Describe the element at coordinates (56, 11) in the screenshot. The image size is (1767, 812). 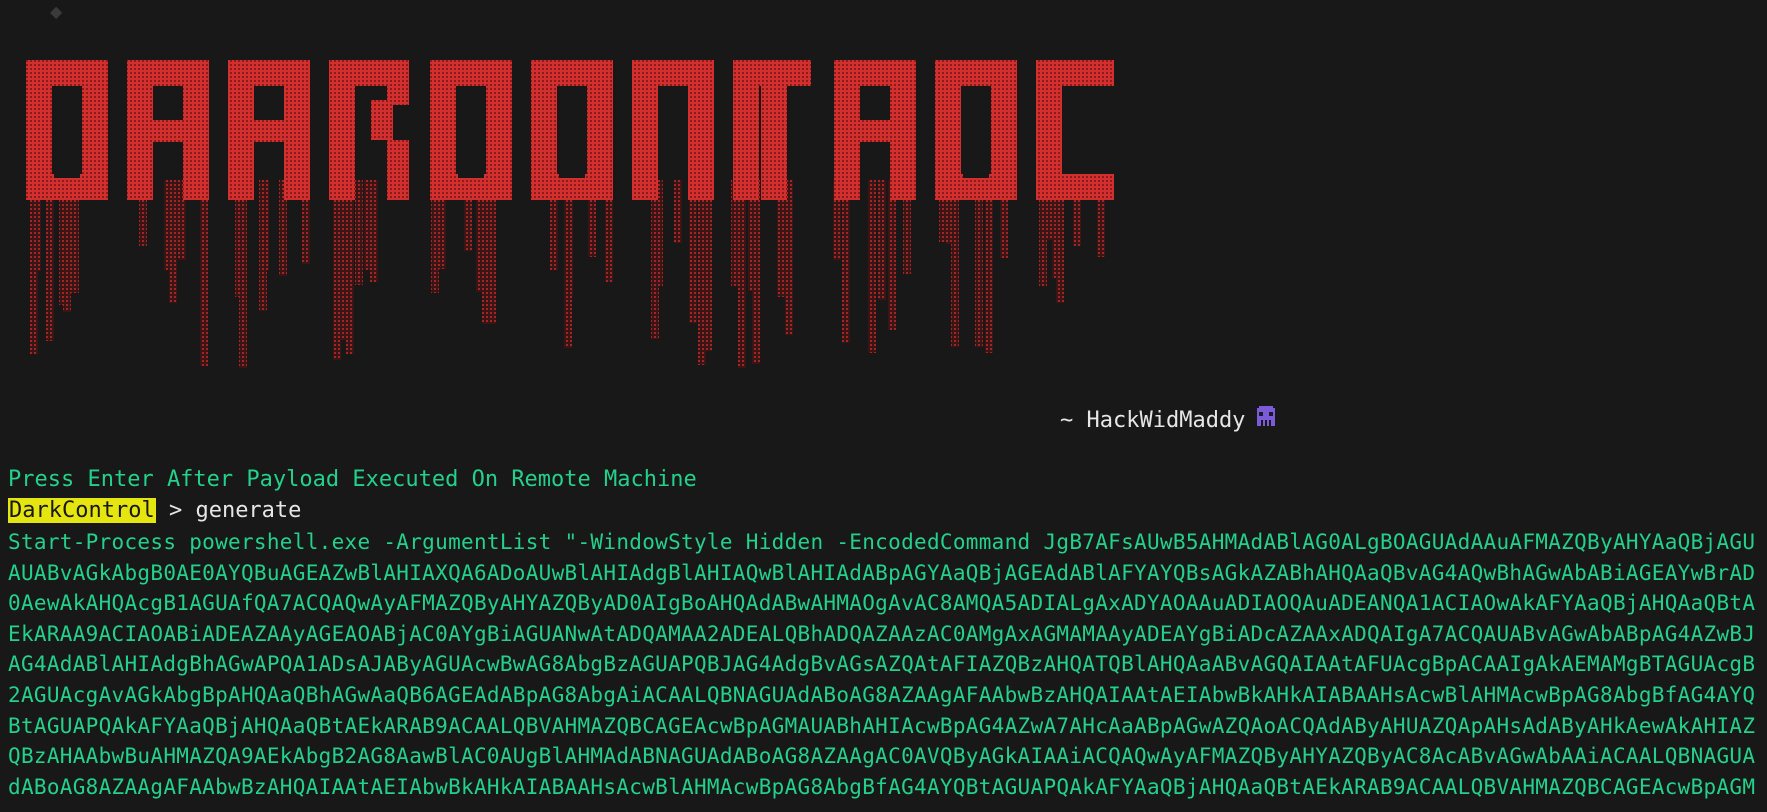
I see `diamond-icon: ◆` at that location.